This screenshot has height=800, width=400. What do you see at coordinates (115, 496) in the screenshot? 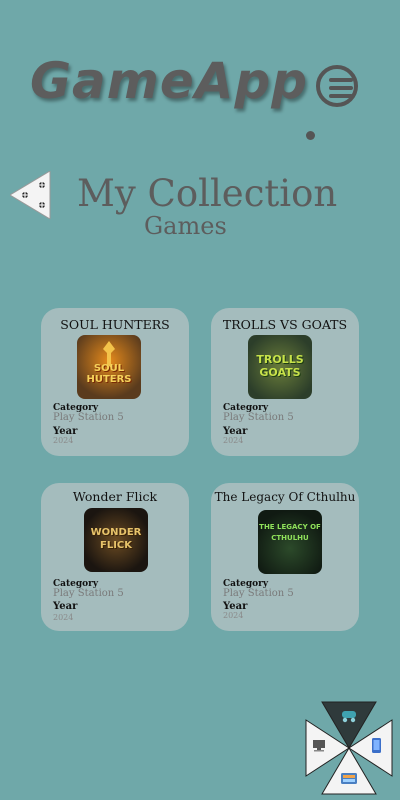
I see `game-title: Wonder Flick` at bounding box center [115, 496].